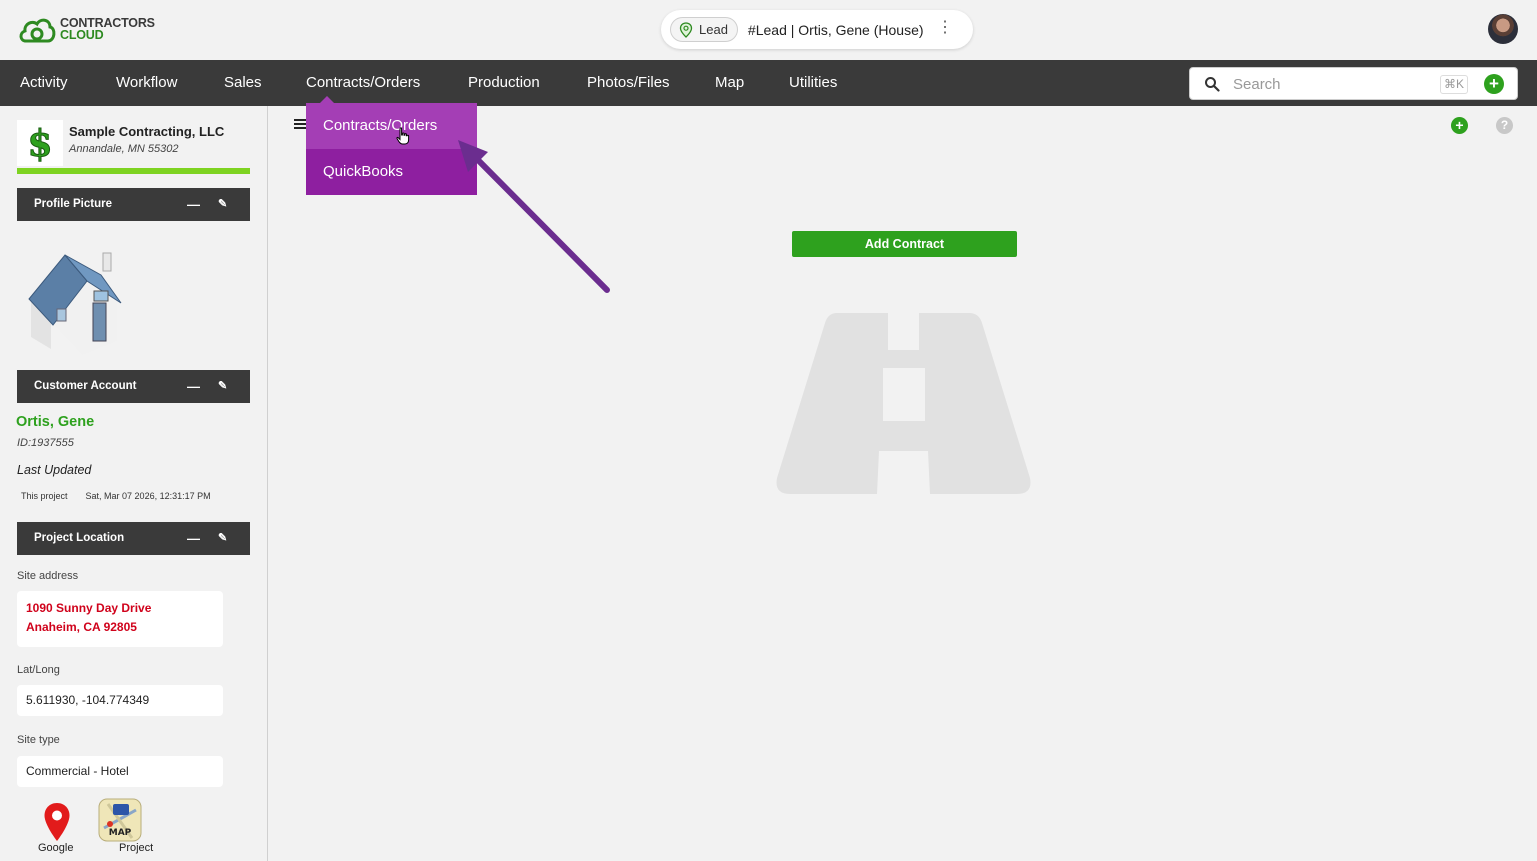  I want to click on add-contract-button: Add Contract, so click(904, 244).